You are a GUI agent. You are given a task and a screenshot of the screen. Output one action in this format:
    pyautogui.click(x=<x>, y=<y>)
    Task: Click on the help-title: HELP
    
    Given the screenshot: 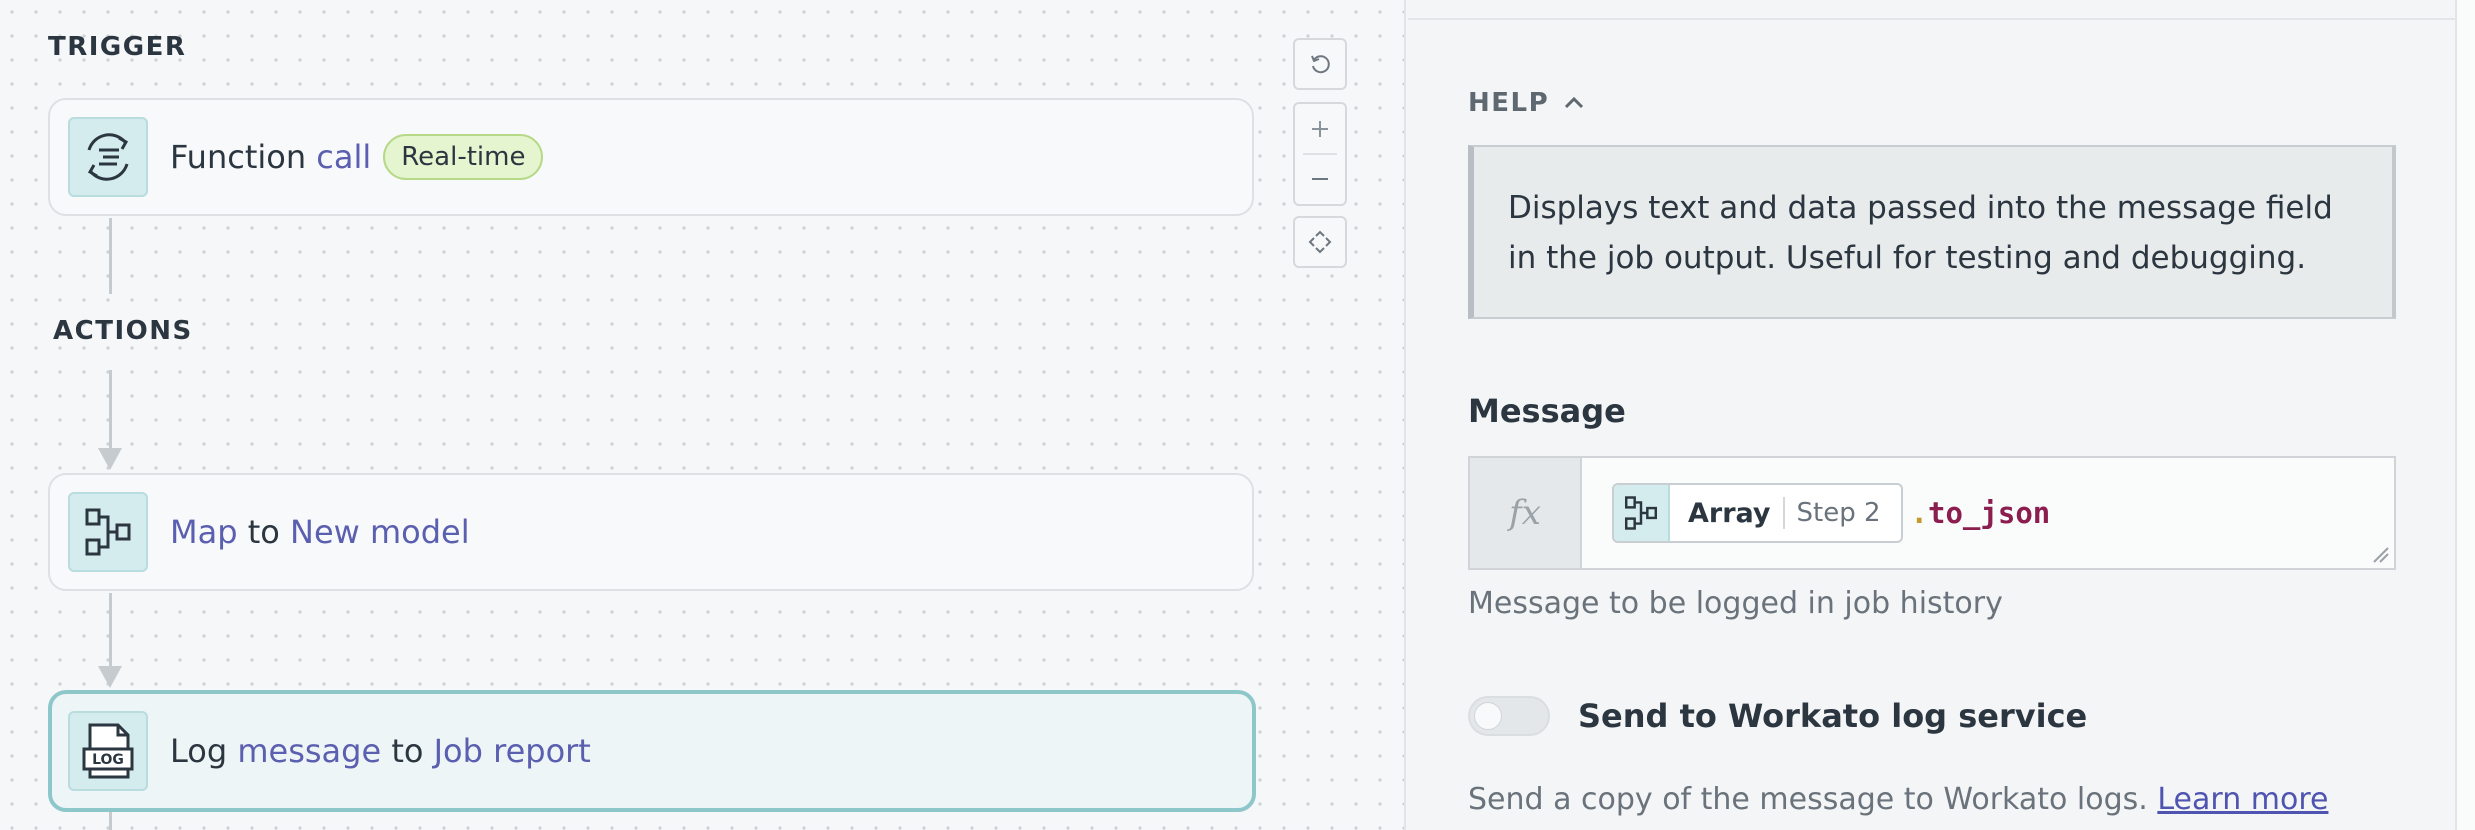 What is the action you would take?
    pyautogui.click(x=1509, y=103)
    